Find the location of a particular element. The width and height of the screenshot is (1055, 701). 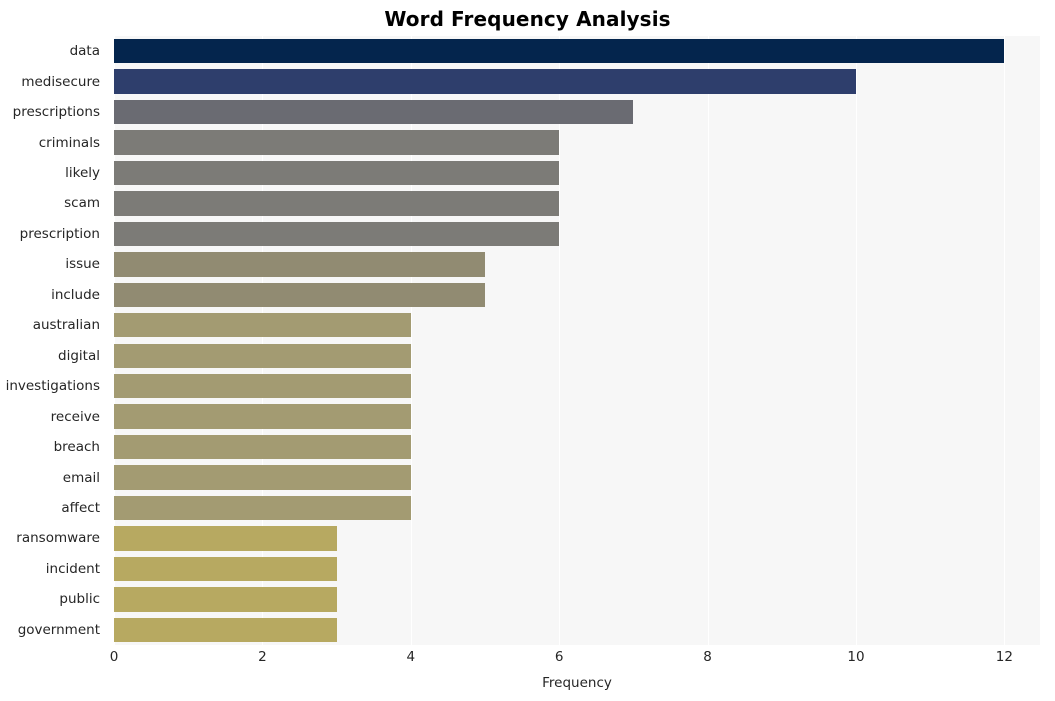

x-axis-tick-label: 10 is located at coordinates (856, 657).